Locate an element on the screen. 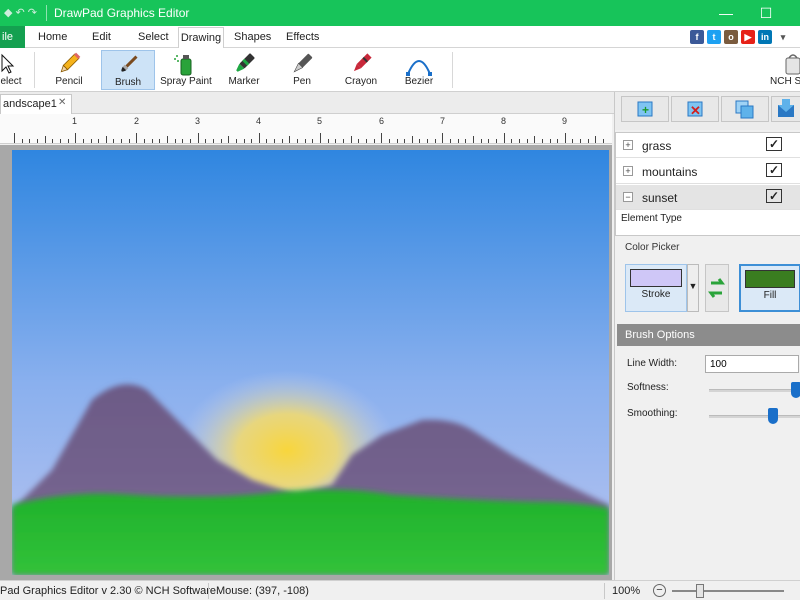  nch-suite-icon is located at coordinates (792, 64).